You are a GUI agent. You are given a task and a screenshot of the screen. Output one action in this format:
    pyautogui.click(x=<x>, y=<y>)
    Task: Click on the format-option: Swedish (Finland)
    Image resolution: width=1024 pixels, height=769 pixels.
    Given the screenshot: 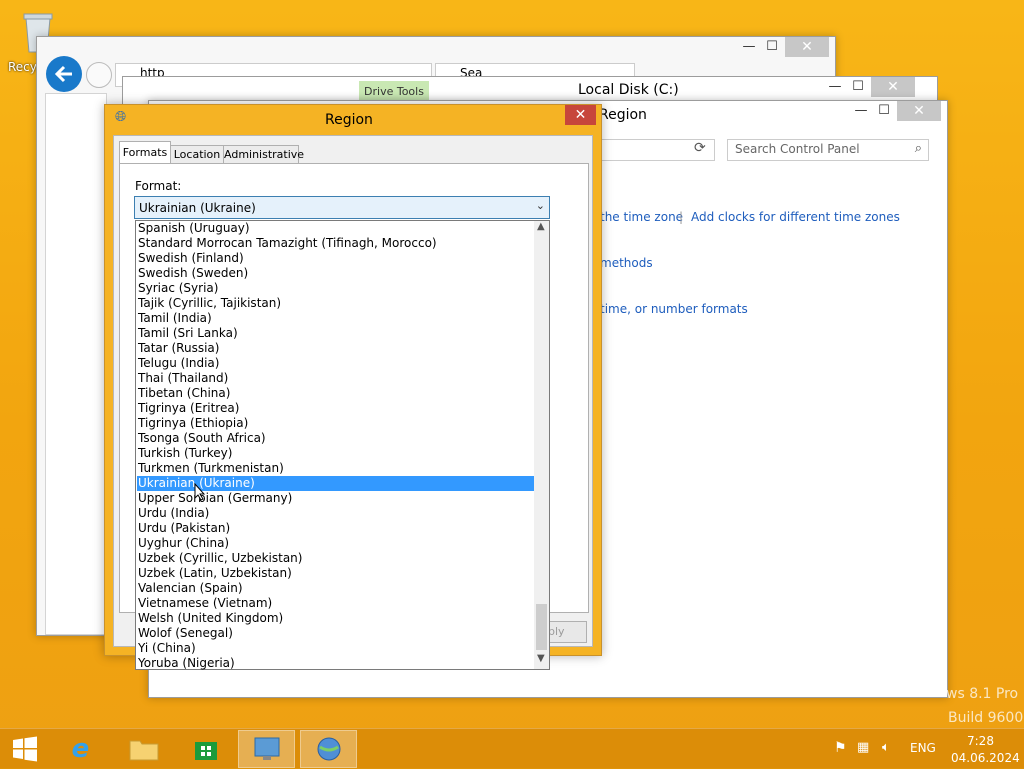 What is the action you would take?
    pyautogui.click(x=336, y=258)
    